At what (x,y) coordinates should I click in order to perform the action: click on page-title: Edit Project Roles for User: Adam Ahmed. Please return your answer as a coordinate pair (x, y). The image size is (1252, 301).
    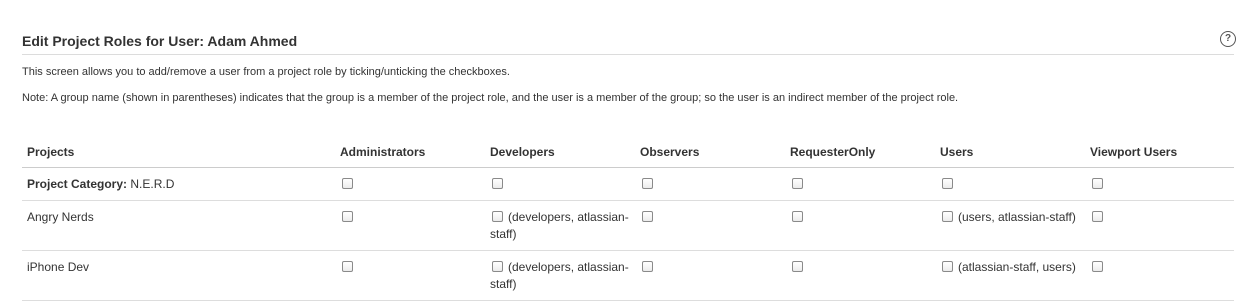
    Looking at the image, I should click on (160, 41).